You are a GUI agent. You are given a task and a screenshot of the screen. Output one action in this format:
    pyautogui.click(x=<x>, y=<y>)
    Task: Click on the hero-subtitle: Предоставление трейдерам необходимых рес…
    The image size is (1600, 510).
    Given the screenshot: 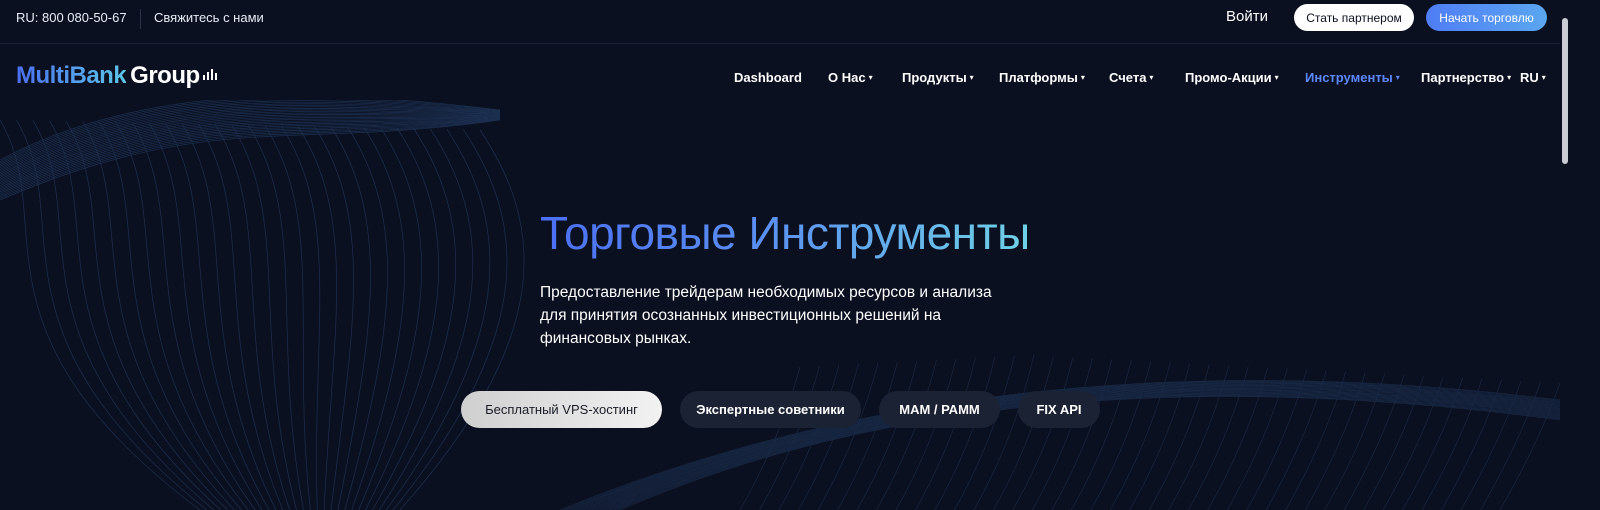 What is the action you would take?
    pyautogui.click(x=766, y=315)
    